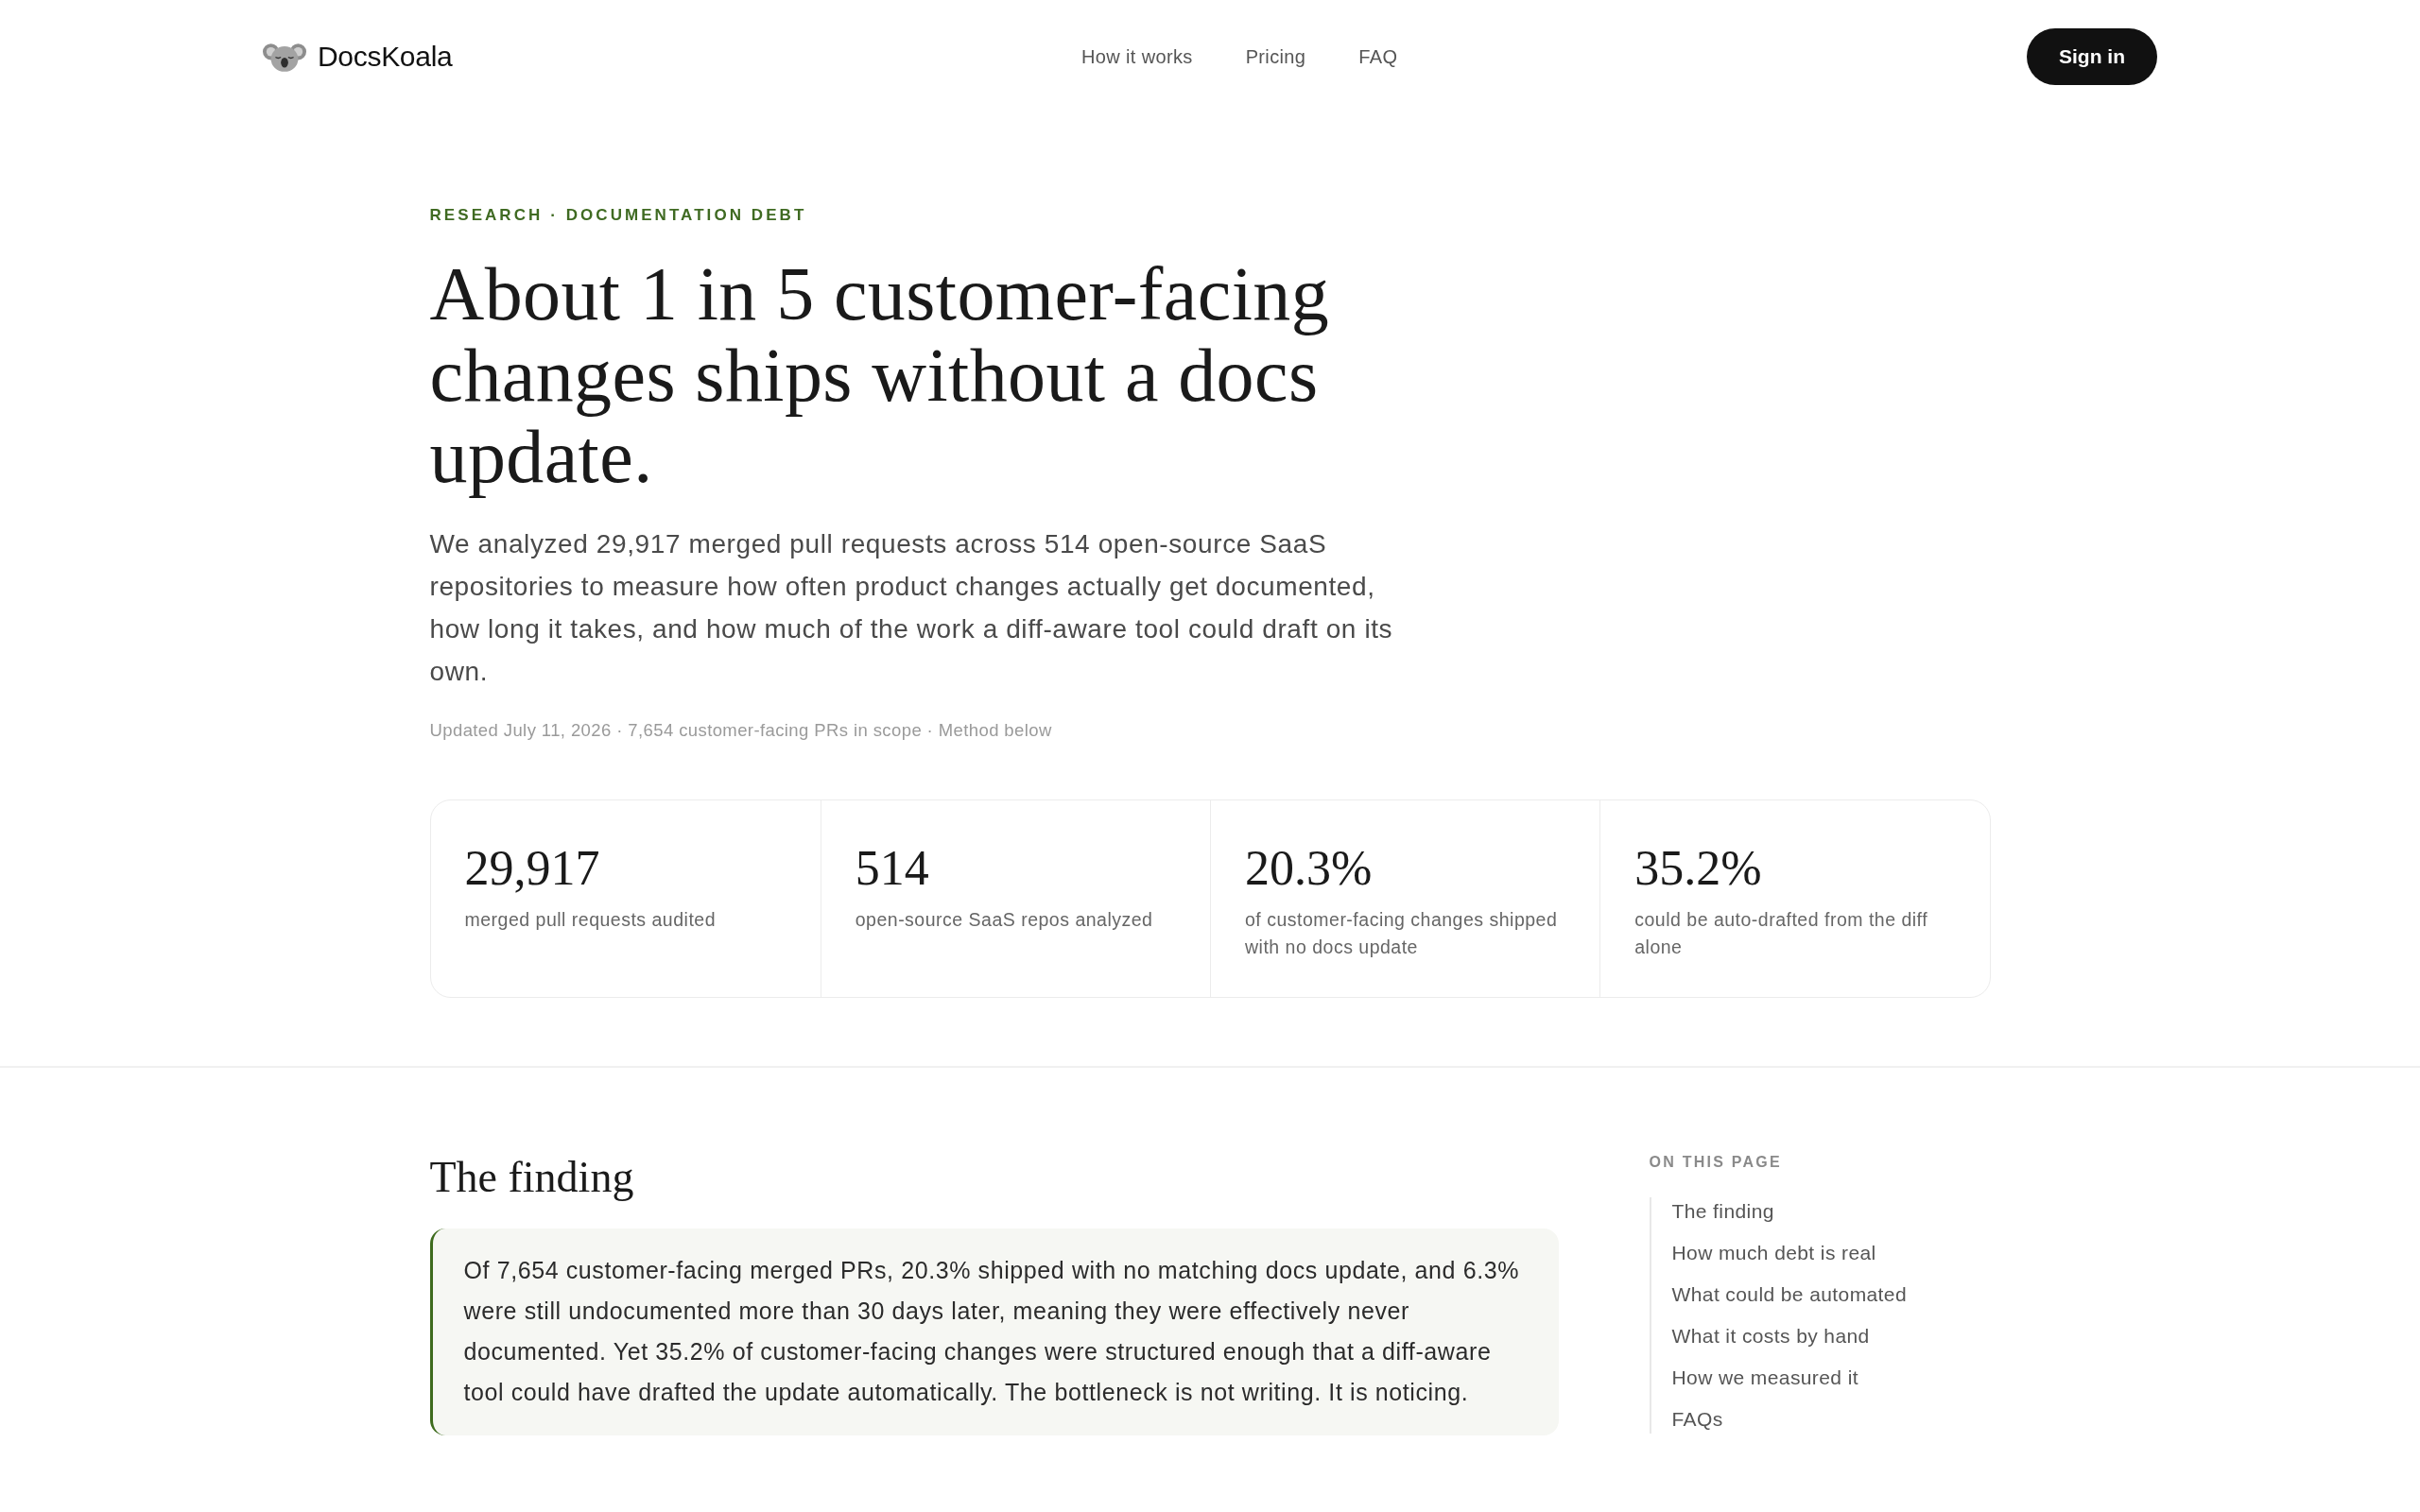 The width and height of the screenshot is (2420, 1512). I want to click on intro-paragraph: We analyzed 29,917 merged pull requests across 514 open-source SaaS repositories to measure how often product changes actually get documented, how long it takes, and how much of the work a diff-aware tool could draft on its own., so click(911, 608).